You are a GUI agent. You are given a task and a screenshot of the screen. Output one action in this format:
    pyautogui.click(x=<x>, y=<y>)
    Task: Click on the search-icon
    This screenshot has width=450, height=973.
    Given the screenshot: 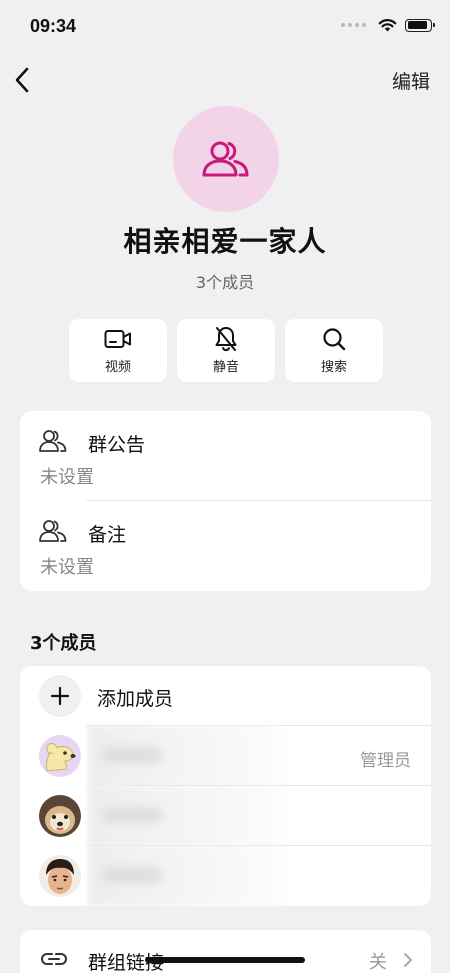 What is the action you would take?
    pyautogui.click(x=334, y=339)
    